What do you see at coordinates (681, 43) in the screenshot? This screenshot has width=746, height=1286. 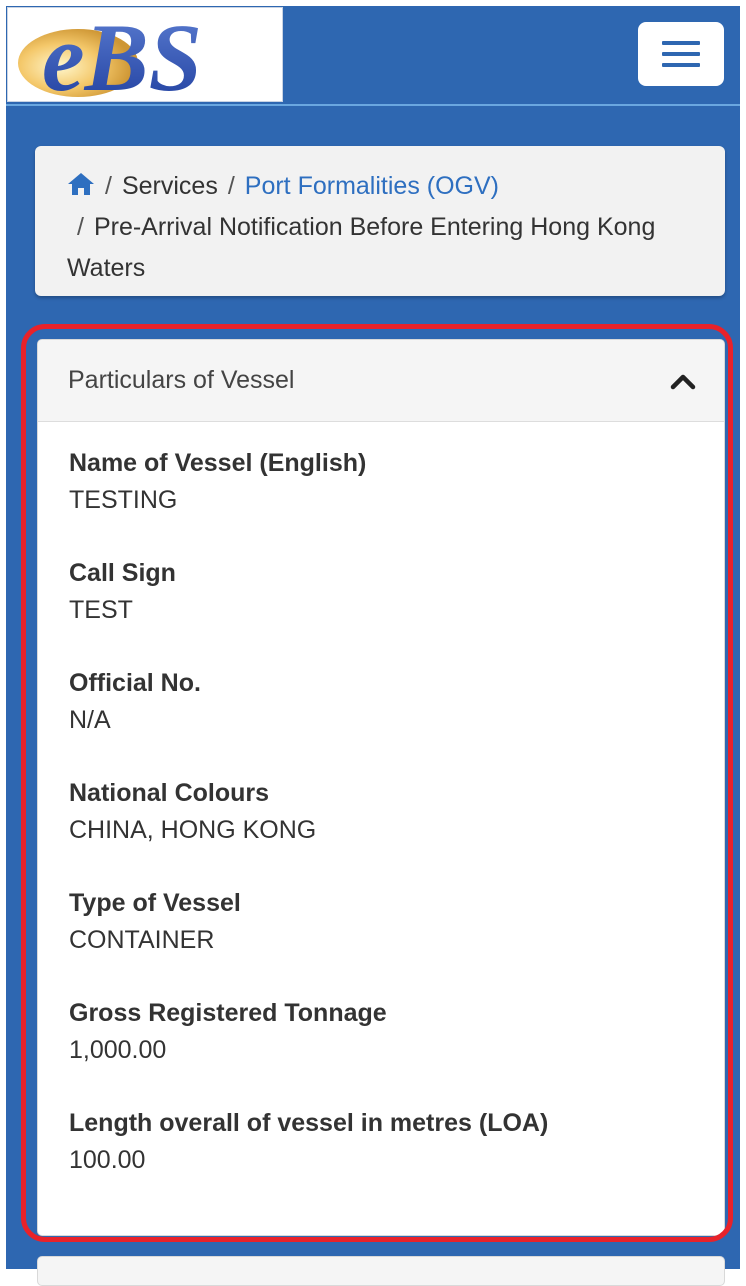 I see `hamburger-menu-icon` at bounding box center [681, 43].